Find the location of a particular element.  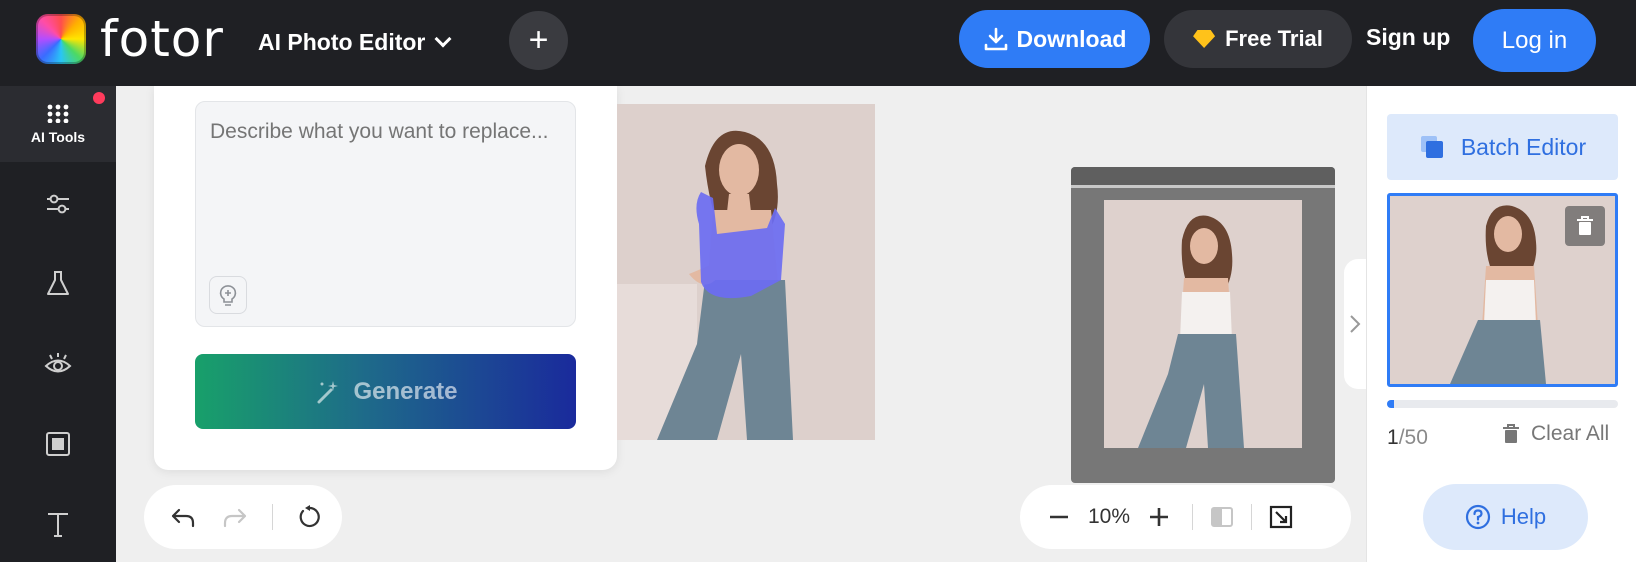

frame-header is located at coordinates (1203, 176).